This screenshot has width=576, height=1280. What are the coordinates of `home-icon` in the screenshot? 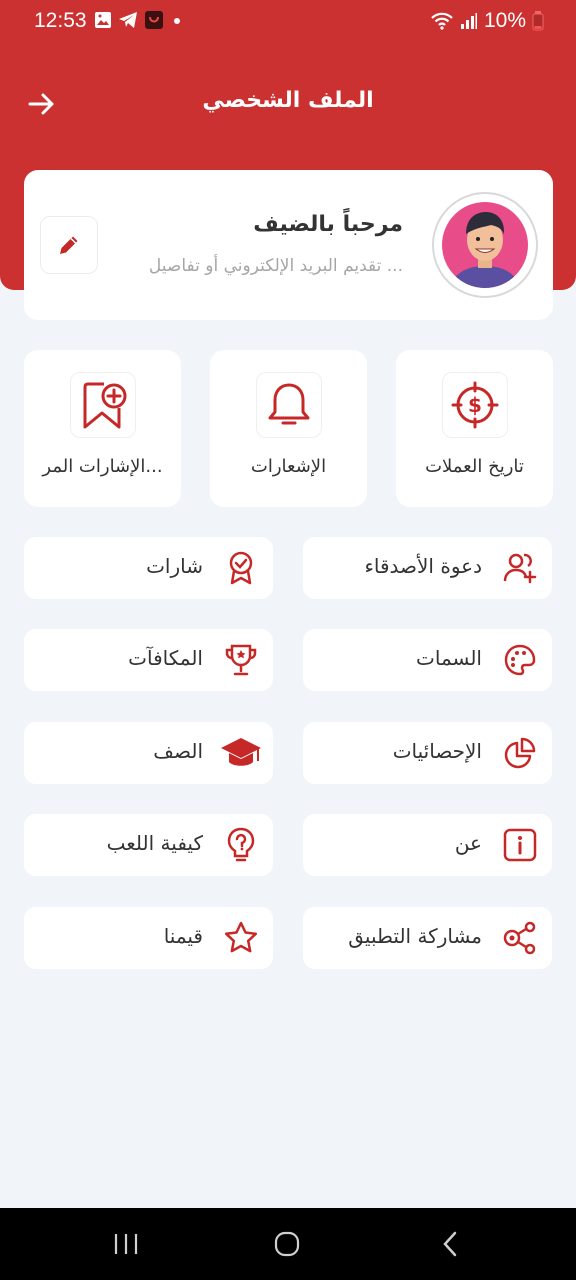 It's located at (287, 1244).